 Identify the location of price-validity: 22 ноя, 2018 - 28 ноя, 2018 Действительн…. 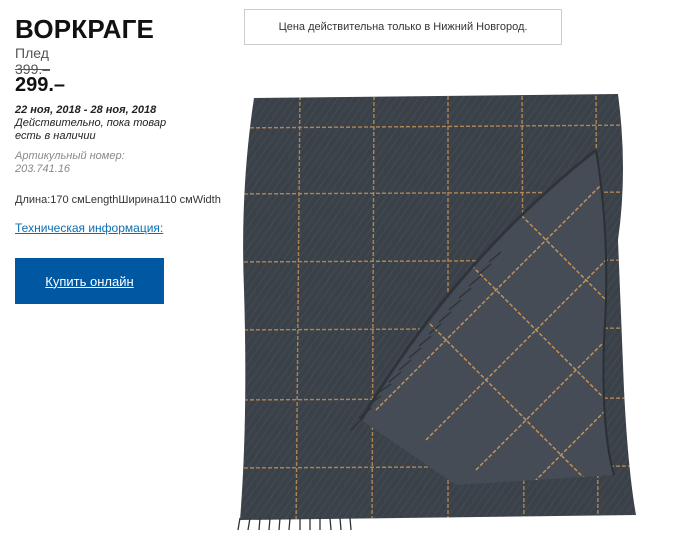
(100, 123).